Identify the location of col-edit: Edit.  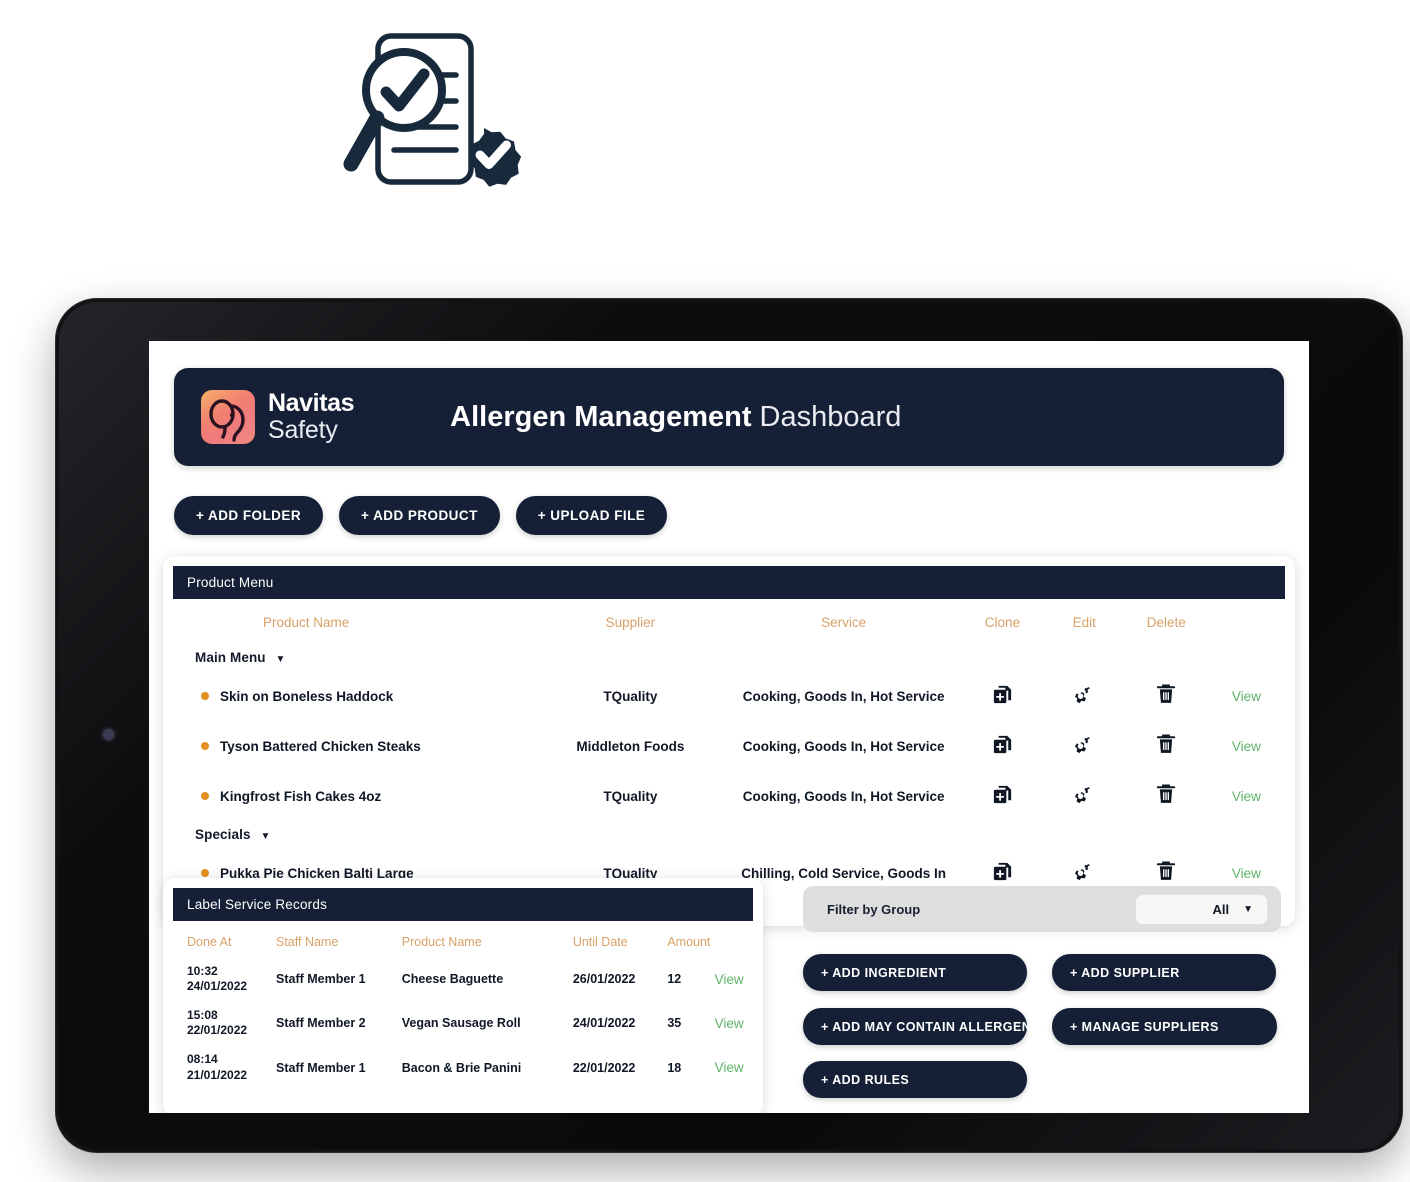
(1084, 622).